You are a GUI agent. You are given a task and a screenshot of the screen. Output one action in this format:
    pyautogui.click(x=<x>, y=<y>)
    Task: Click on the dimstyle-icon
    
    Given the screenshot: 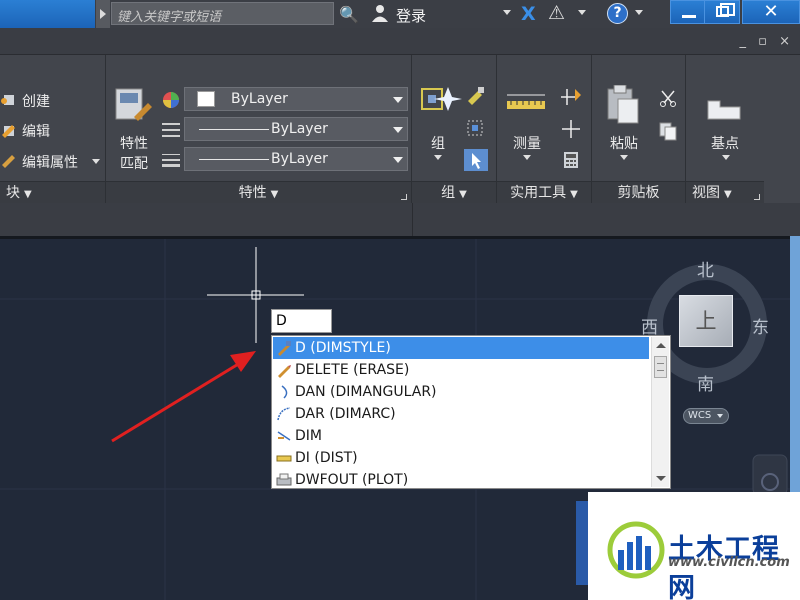 What is the action you would take?
    pyautogui.click(x=284, y=348)
    